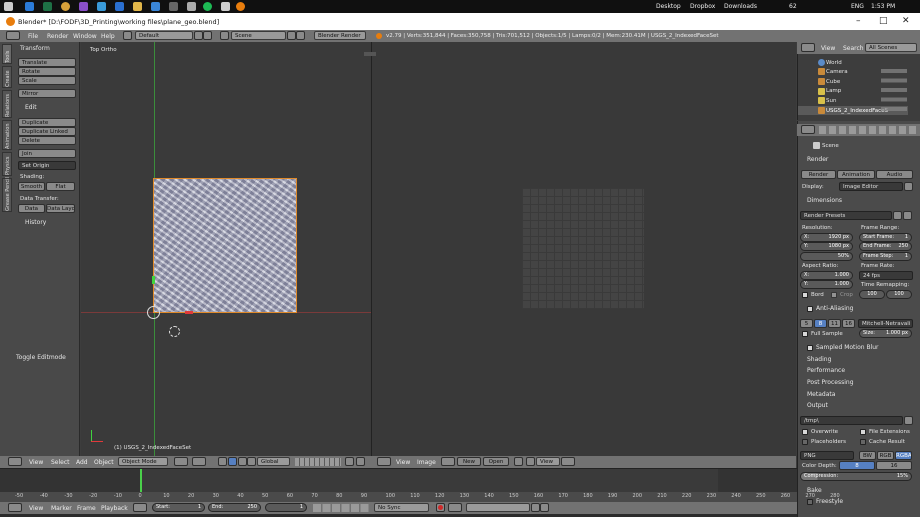 The width and height of the screenshot is (920, 517). I want to click on start-icon, so click(8, 6).